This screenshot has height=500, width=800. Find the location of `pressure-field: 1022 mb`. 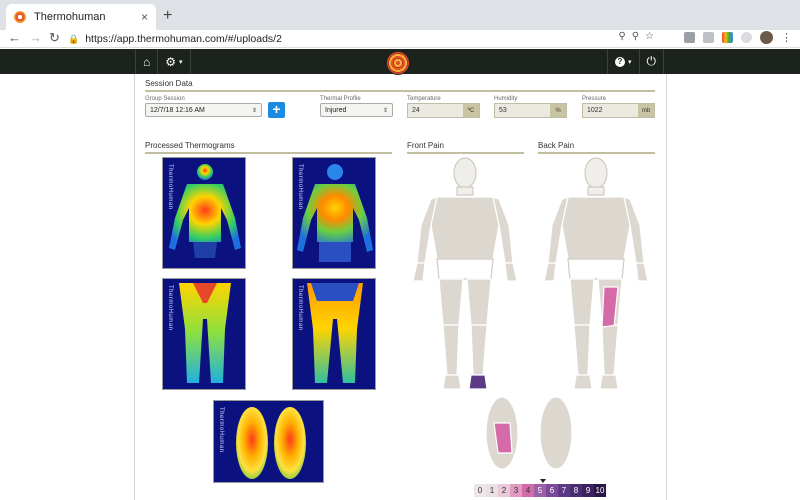

pressure-field: 1022 mb is located at coordinates (618, 110).